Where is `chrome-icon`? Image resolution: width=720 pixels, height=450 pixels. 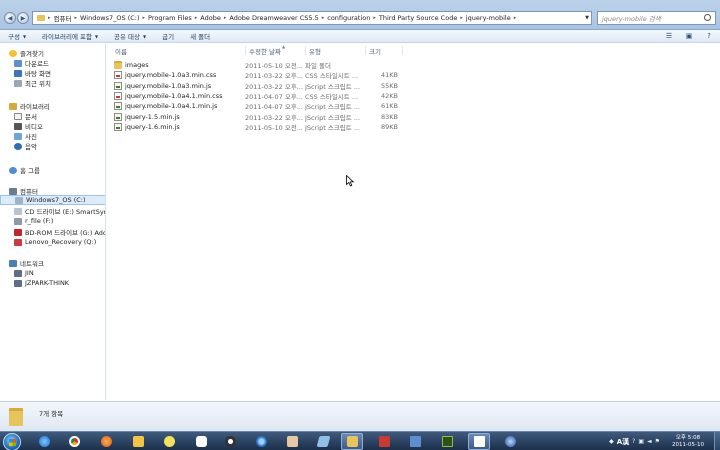
chrome-icon is located at coordinates (74, 441).